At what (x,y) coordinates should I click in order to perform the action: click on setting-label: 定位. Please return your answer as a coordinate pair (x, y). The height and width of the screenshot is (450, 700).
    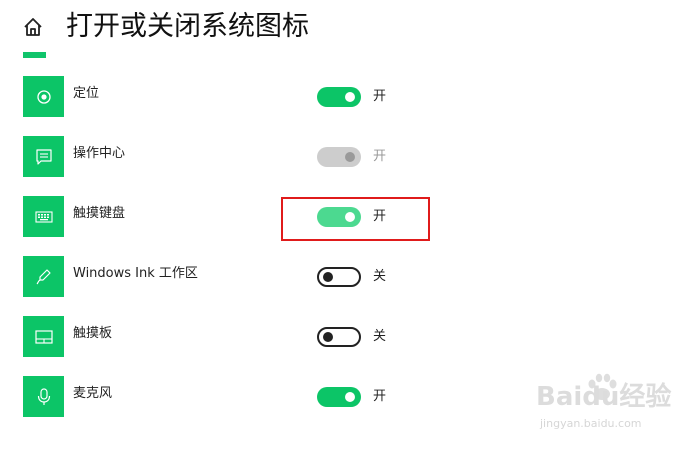
    Looking at the image, I should click on (86, 93).